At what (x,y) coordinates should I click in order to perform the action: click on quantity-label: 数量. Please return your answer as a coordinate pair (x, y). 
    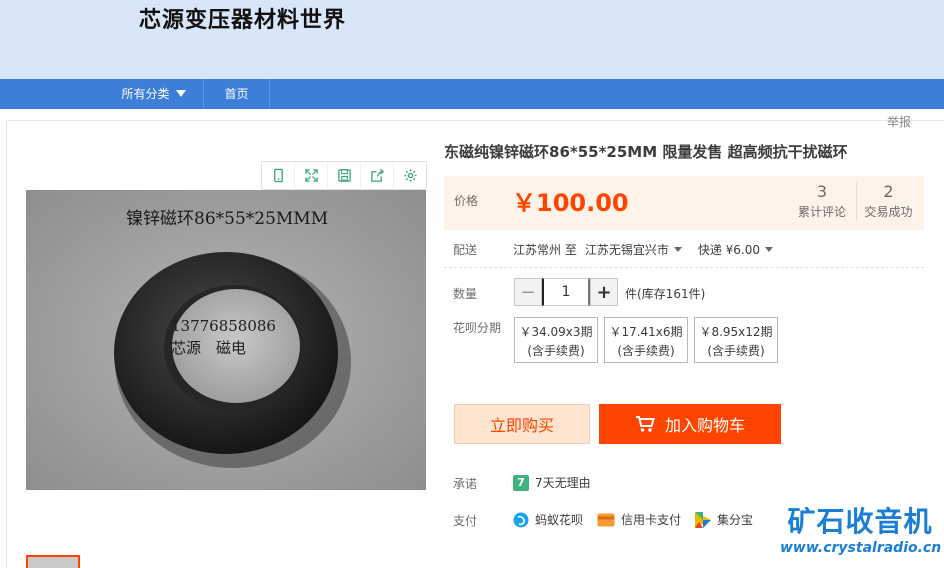
    Looking at the image, I should click on (465, 294).